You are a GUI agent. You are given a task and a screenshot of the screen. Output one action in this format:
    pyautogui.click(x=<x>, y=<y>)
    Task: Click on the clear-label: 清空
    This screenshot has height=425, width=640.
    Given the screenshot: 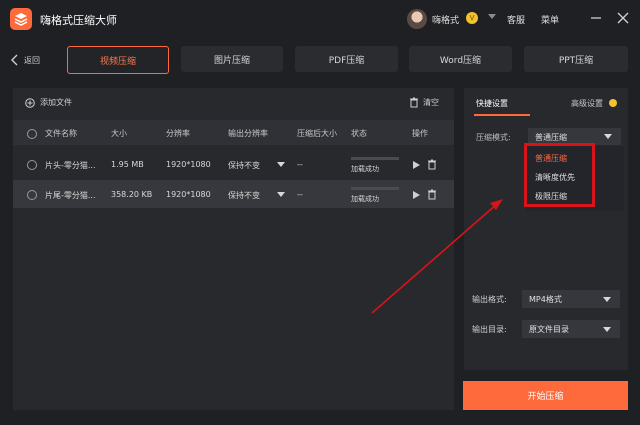 What is the action you would take?
    pyautogui.click(x=431, y=102)
    